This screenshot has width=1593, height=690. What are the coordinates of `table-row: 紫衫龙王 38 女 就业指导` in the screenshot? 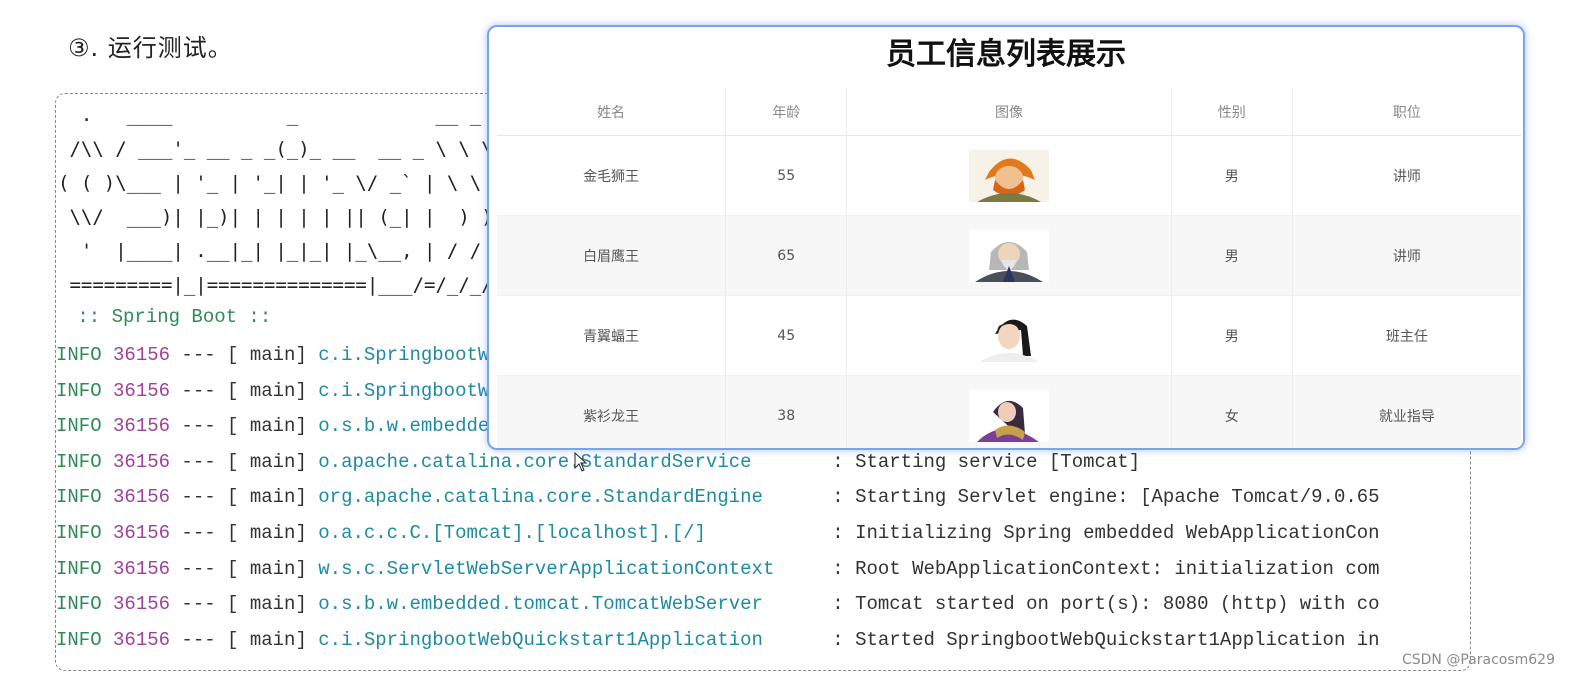 It's located at (1009, 411).